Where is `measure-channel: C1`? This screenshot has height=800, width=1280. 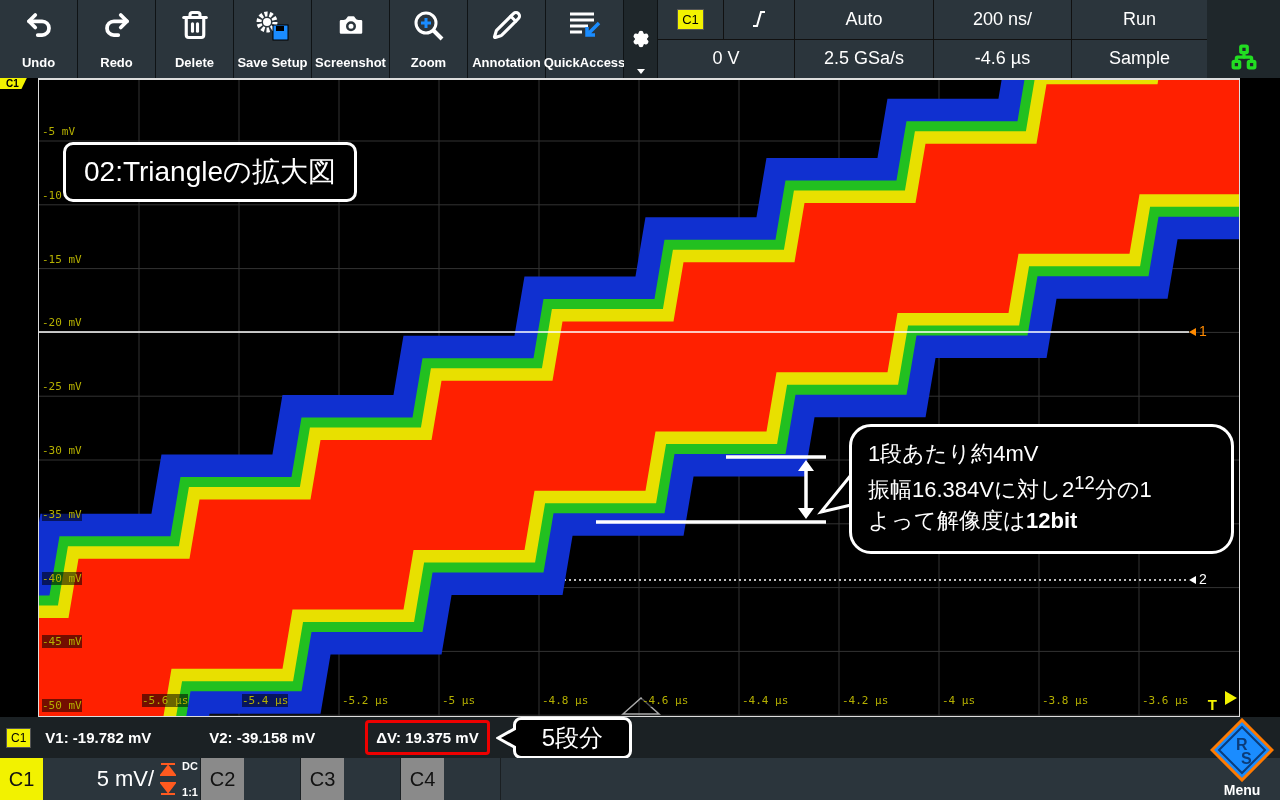
measure-channel: C1 is located at coordinates (19, 737).